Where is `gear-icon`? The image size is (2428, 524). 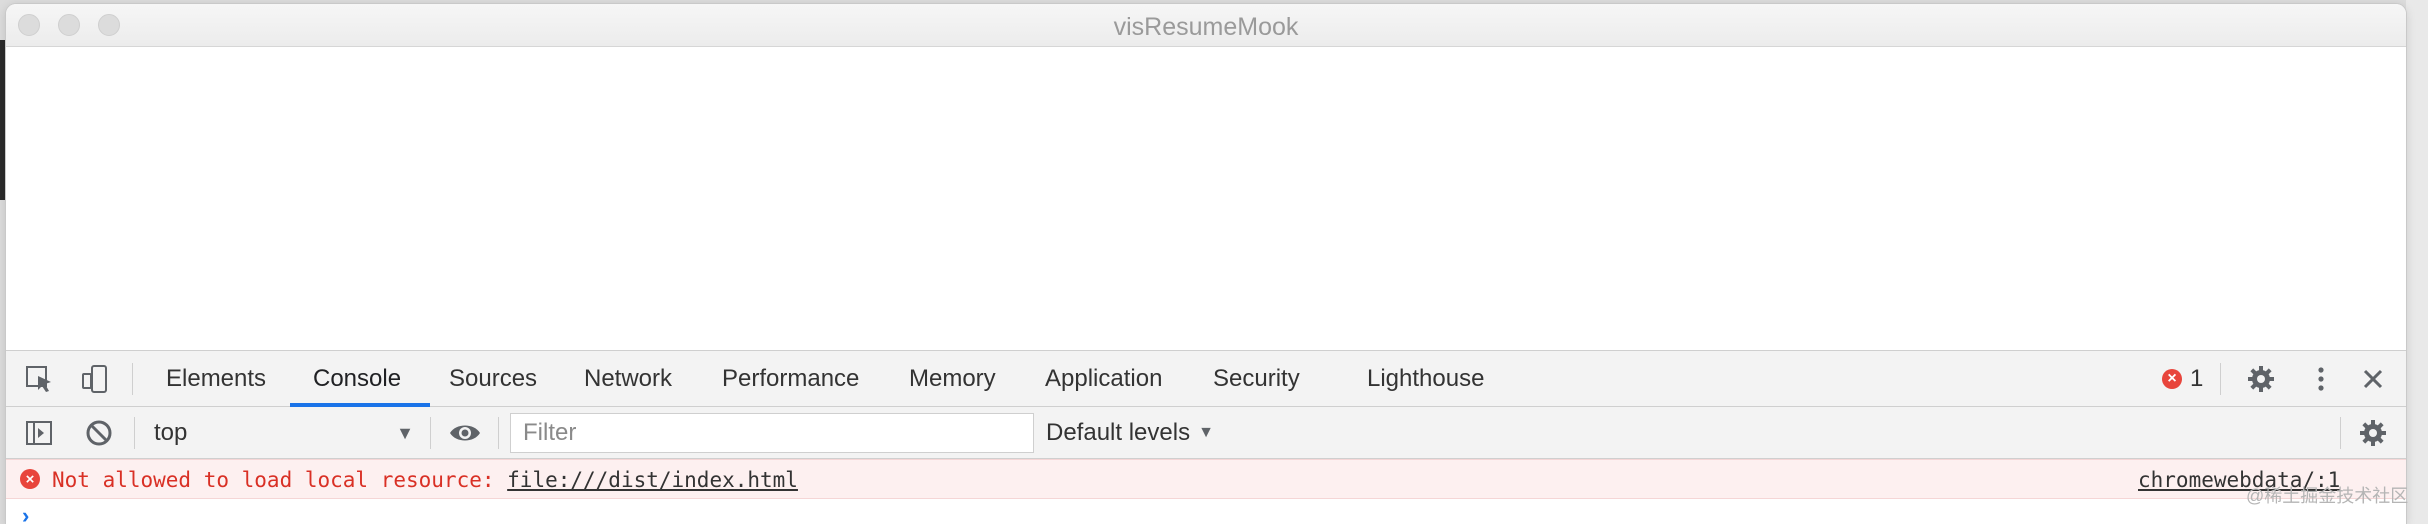 gear-icon is located at coordinates (2261, 379).